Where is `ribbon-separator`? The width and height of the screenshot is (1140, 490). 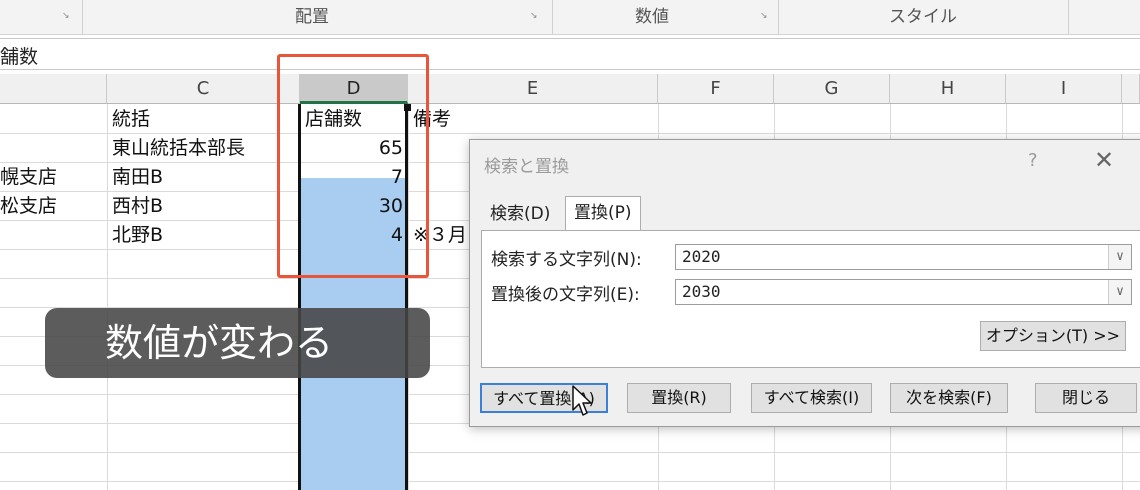 ribbon-separator is located at coordinates (1068, 17).